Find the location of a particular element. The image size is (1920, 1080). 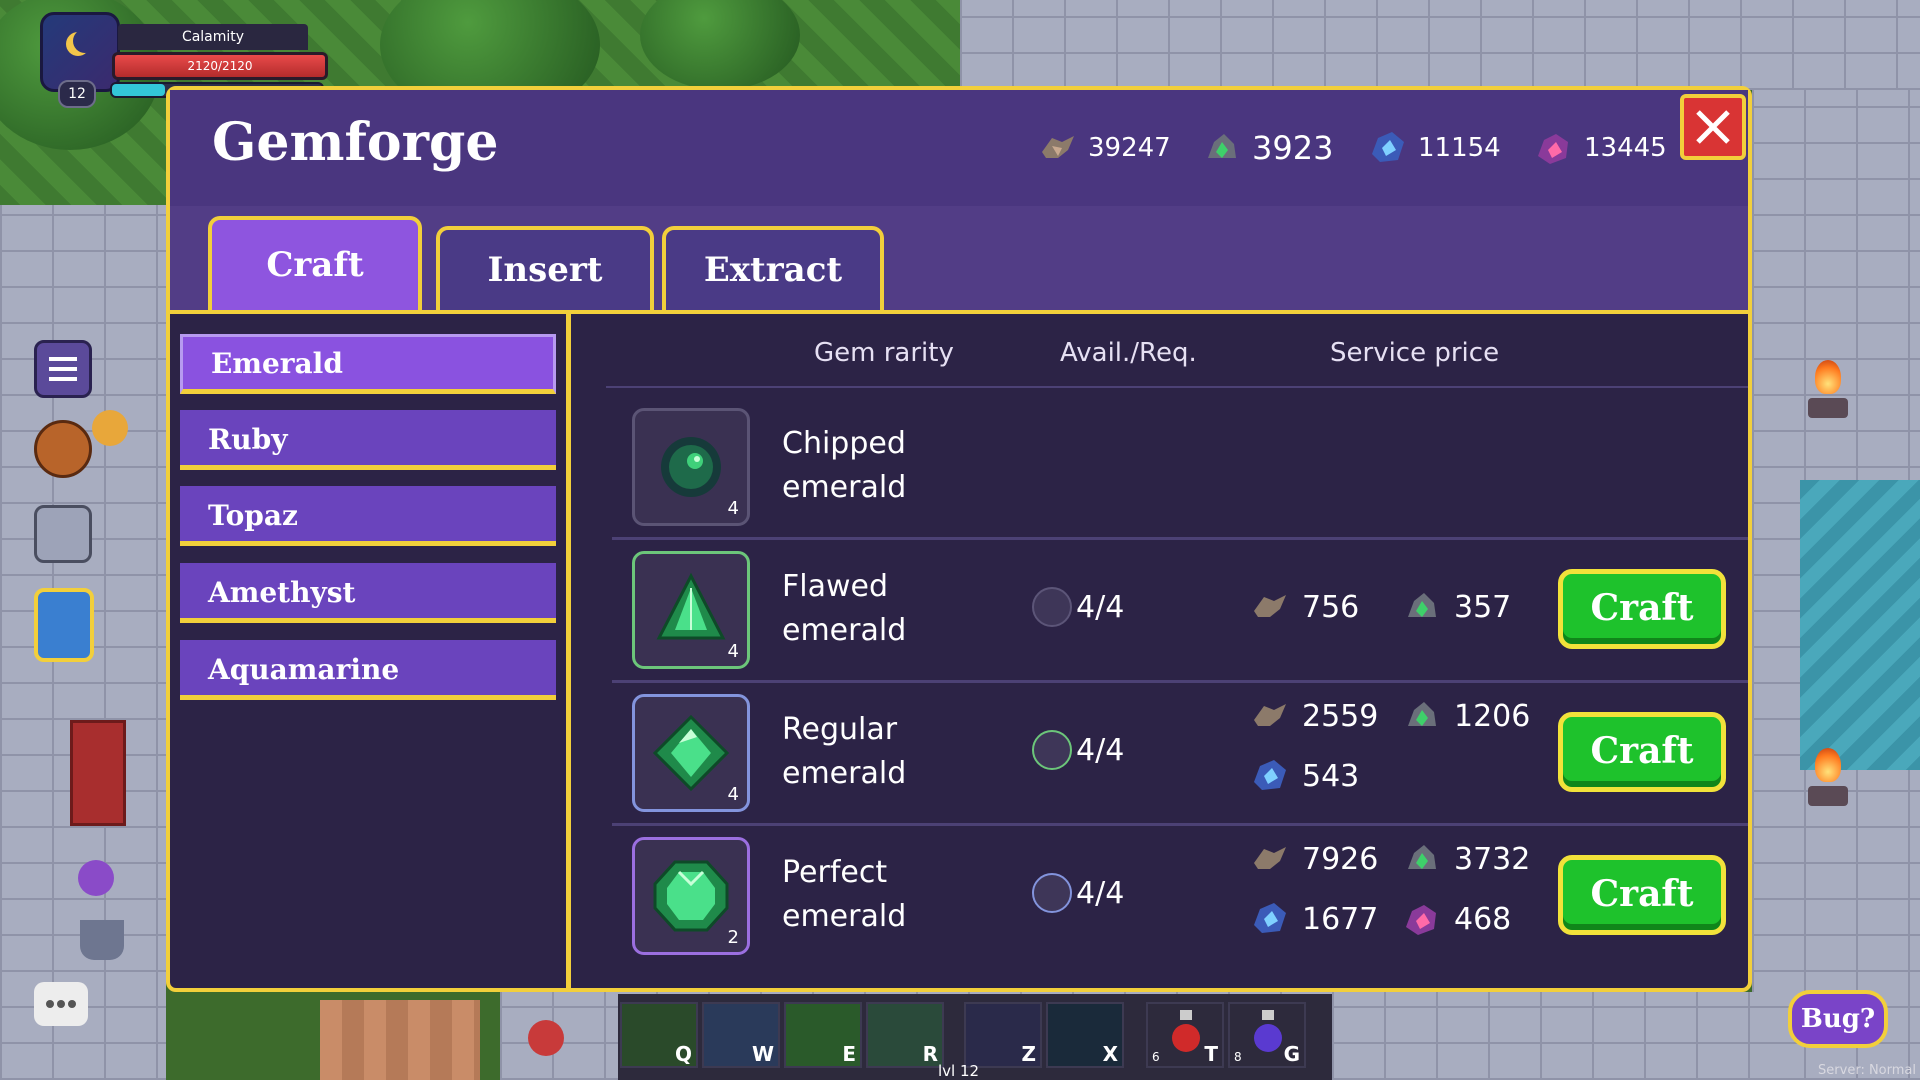

purple-ore-icon is located at coordinates (1553, 149).